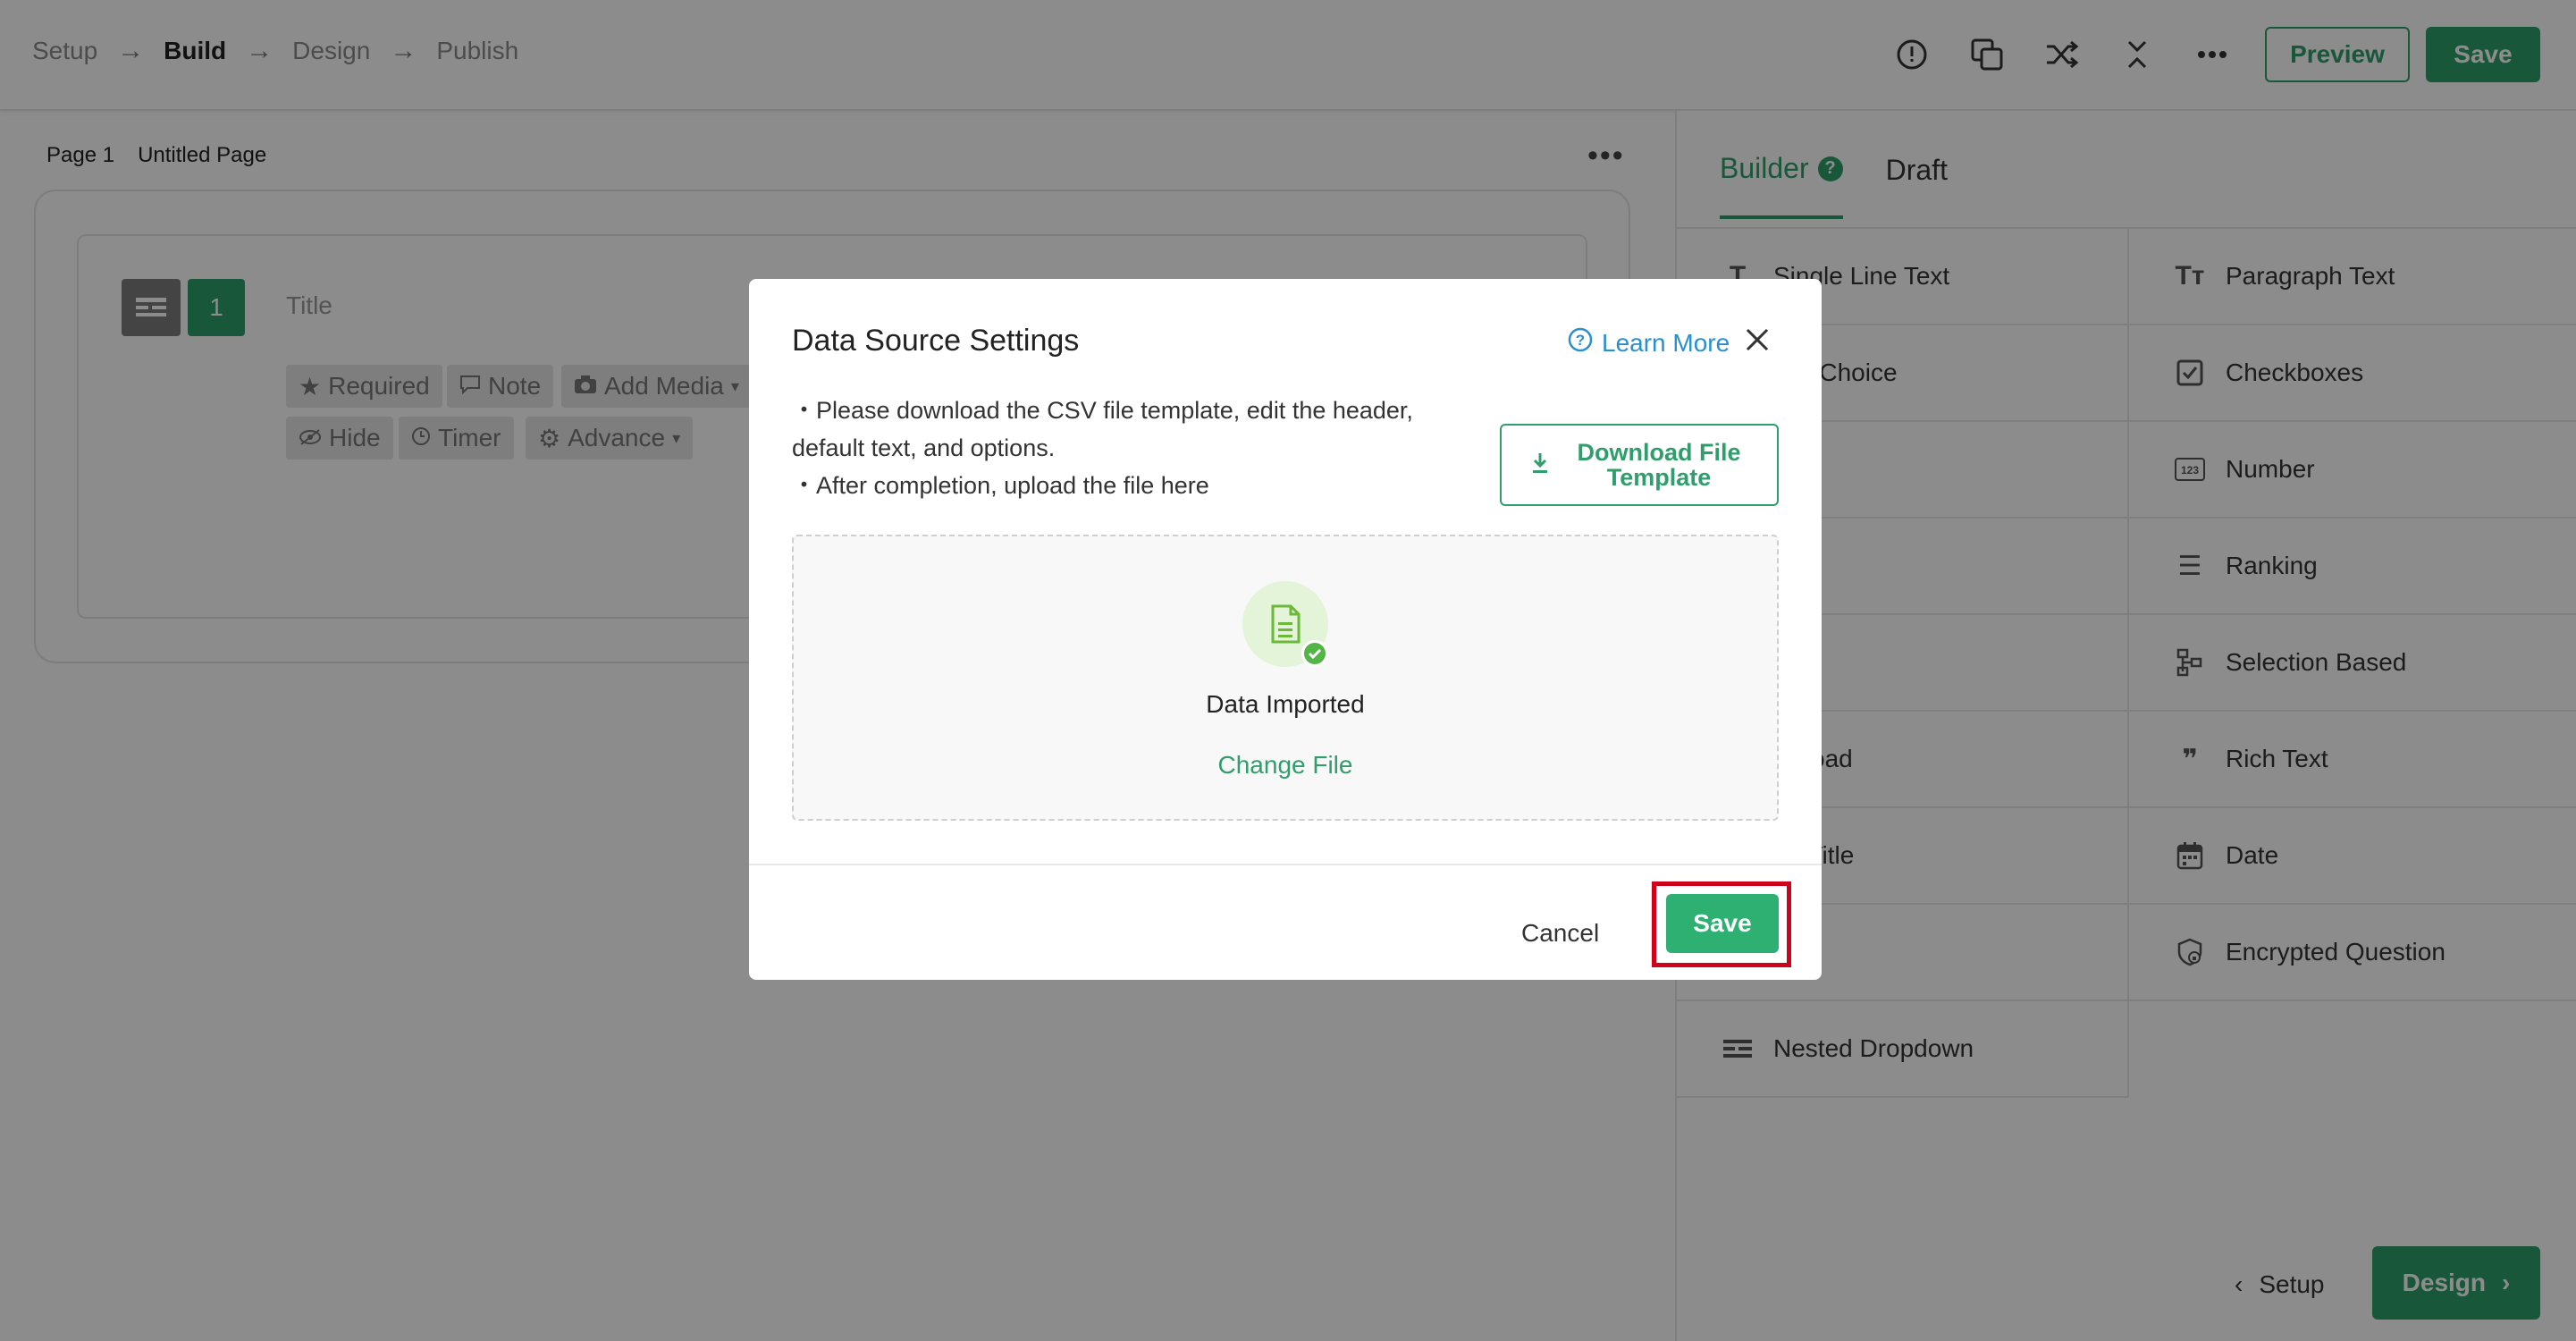  Describe the element at coordinates (1659, 465) in the screenshot. I see `download-label: Download File Template` at that location.